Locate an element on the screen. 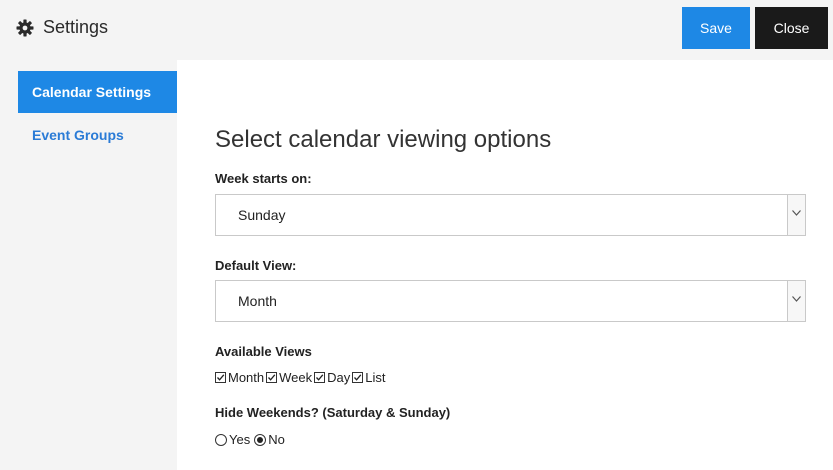 The width and height of the screenshot is (833, 470). available-views-group: Month Week Day List is located at coordinates (301, 377).